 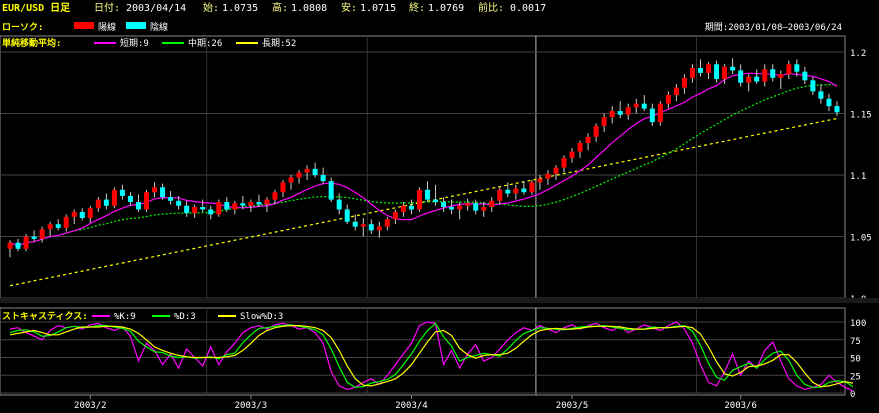 I want to click on period-label: 期間:2003/01/08—2003/06/24, so click(x=773, y=27).